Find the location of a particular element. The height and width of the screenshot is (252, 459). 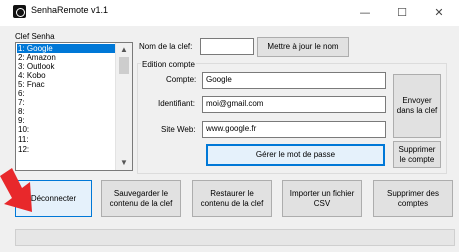

siteweb-input: www.google.fr is located at coordinates (294, 129).